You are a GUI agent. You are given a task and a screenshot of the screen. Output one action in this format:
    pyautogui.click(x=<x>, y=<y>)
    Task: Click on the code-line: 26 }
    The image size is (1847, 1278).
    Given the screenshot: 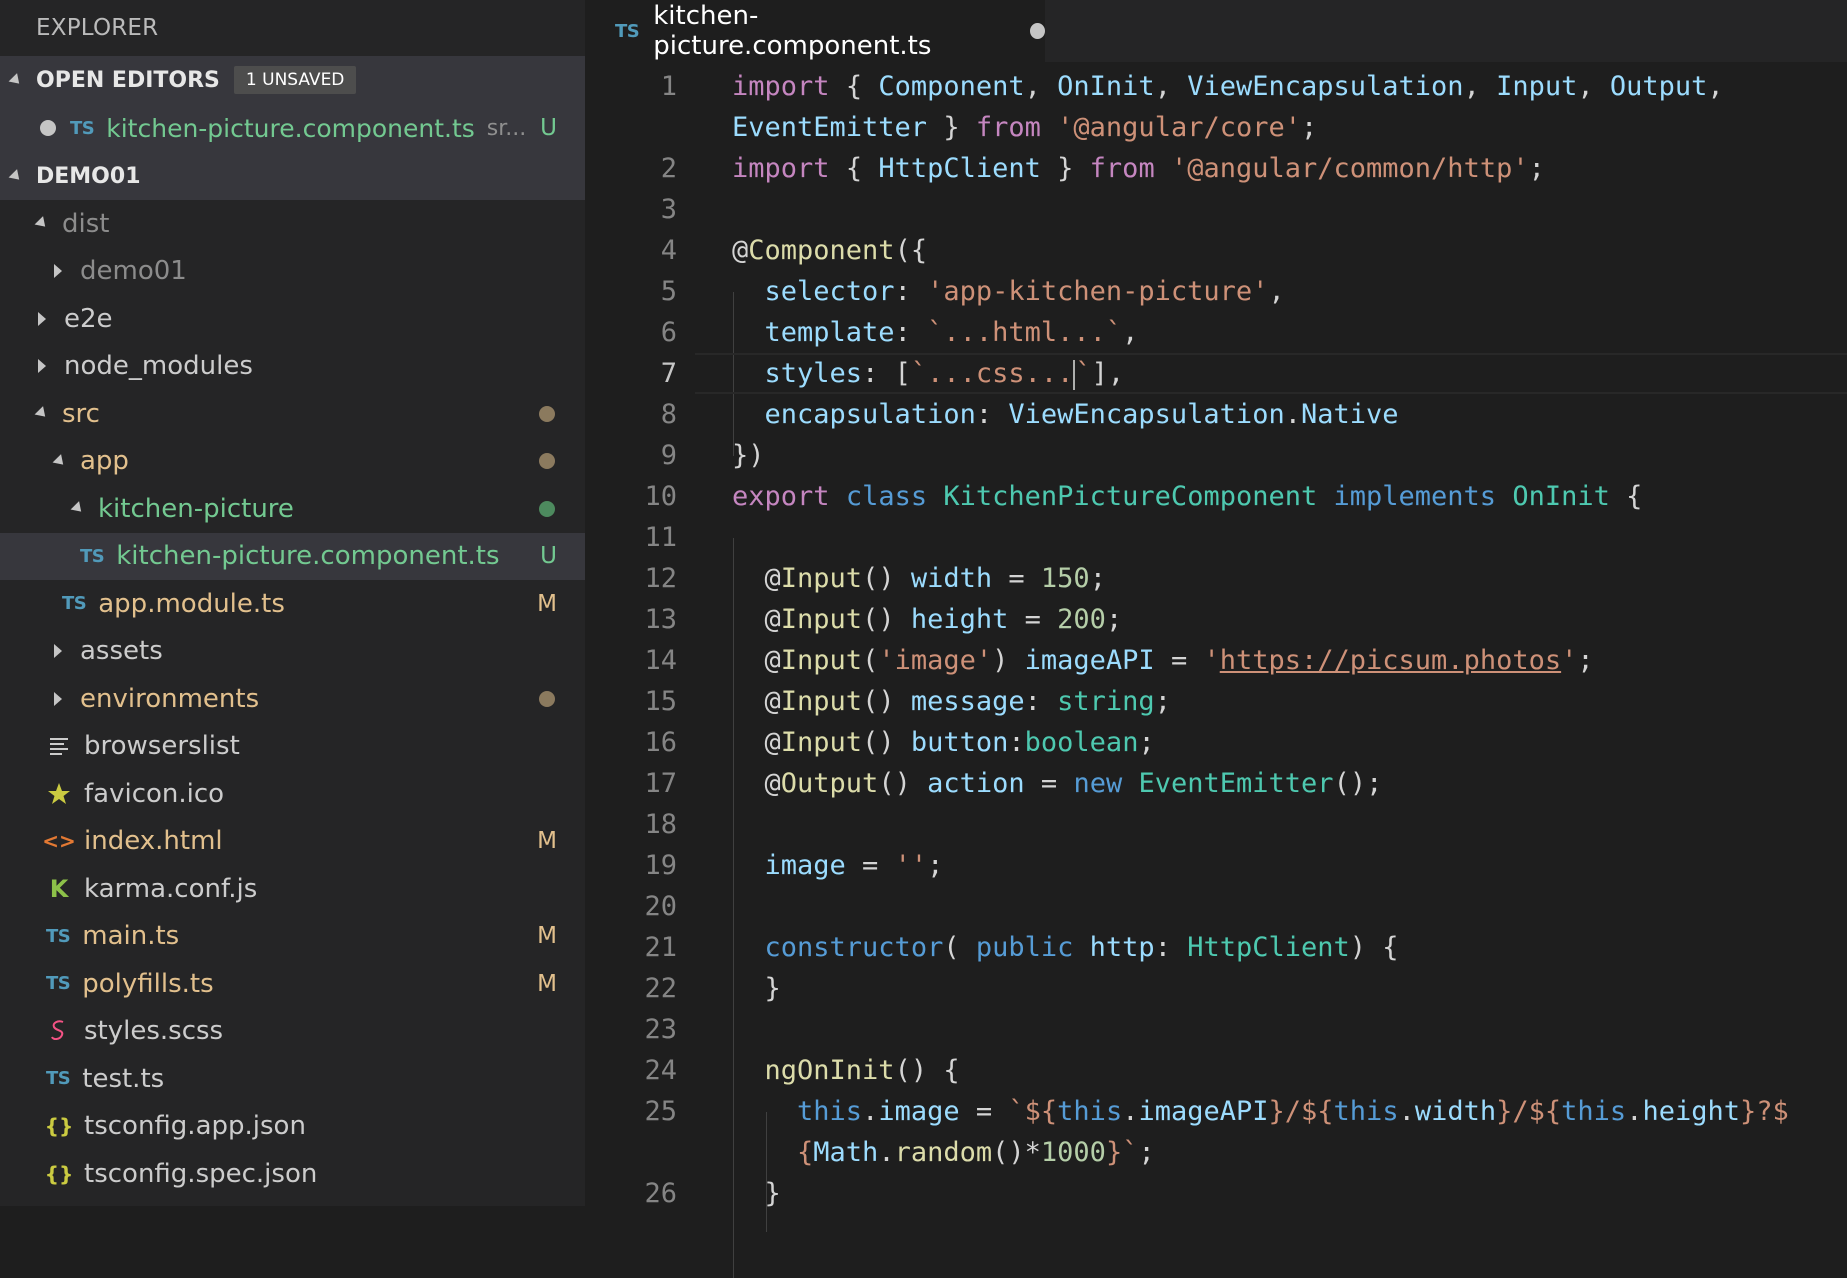 What is the action you would take?
    pyautogui.click(x=1216, y=1193)
    